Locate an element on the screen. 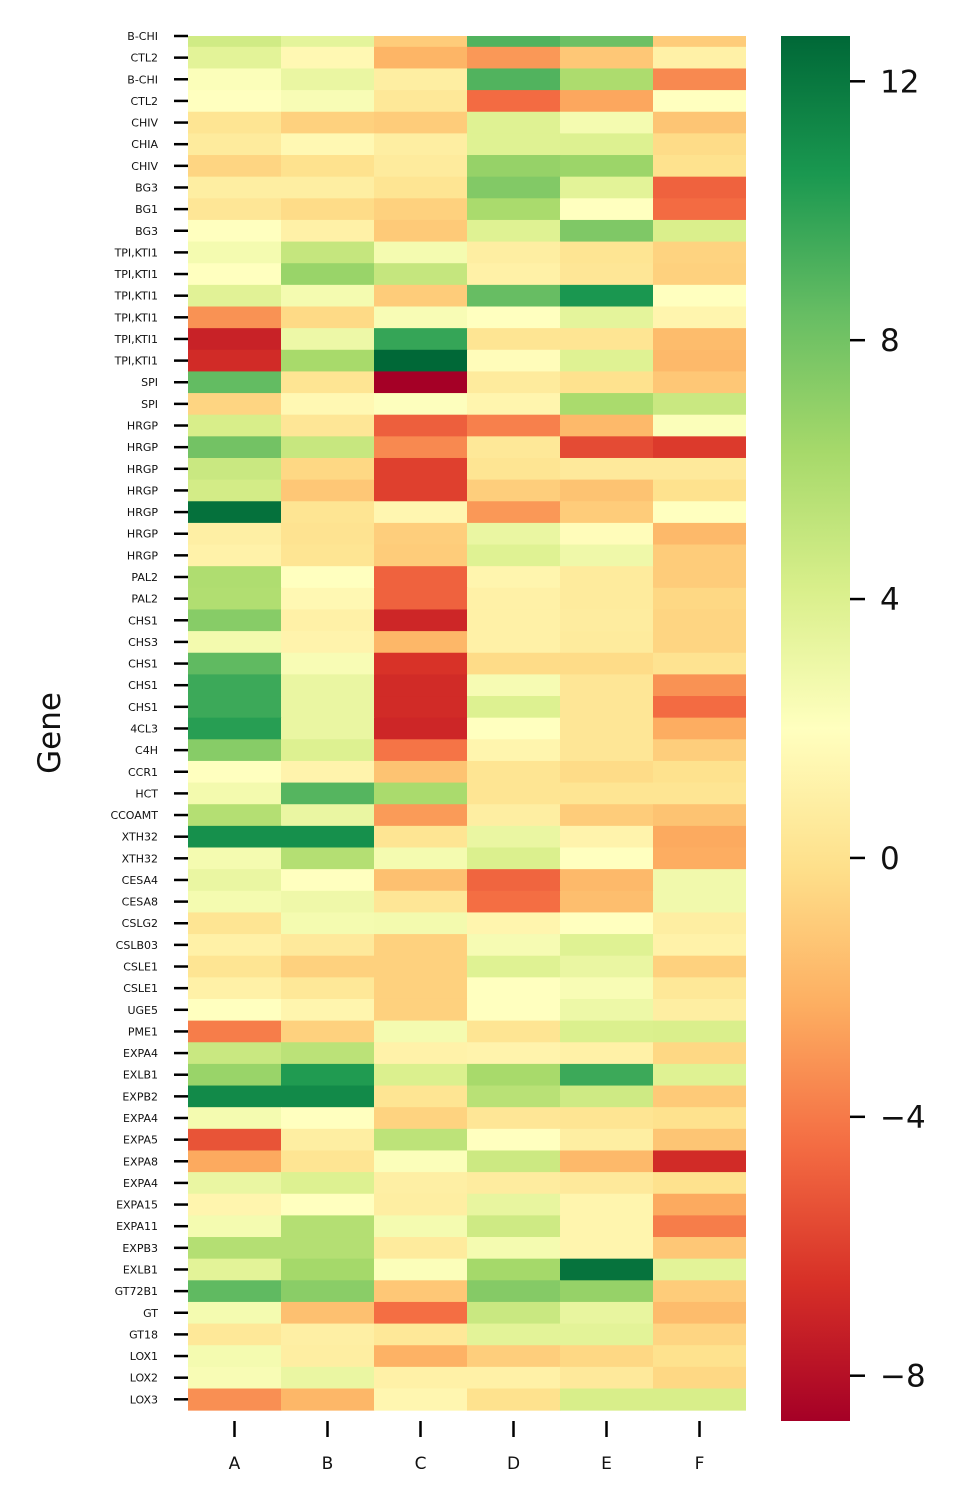 This screenshot has height=1505, width=970. y-tick-label: CESA8 is located at coordinates (140, 902).